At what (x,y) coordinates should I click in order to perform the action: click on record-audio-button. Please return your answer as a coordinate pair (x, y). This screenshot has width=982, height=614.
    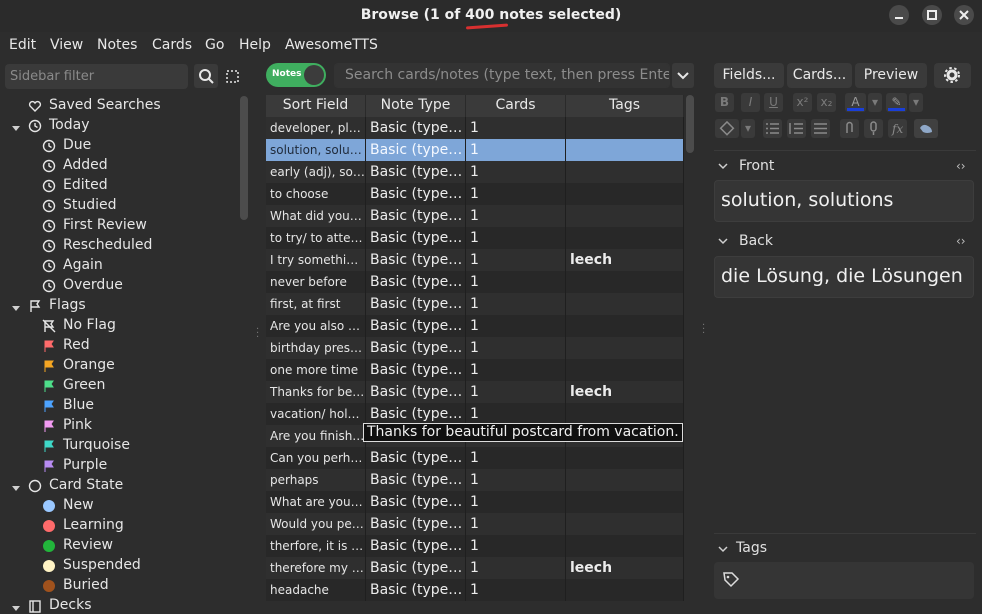
    Looking at the image, I should click on (873, 128).